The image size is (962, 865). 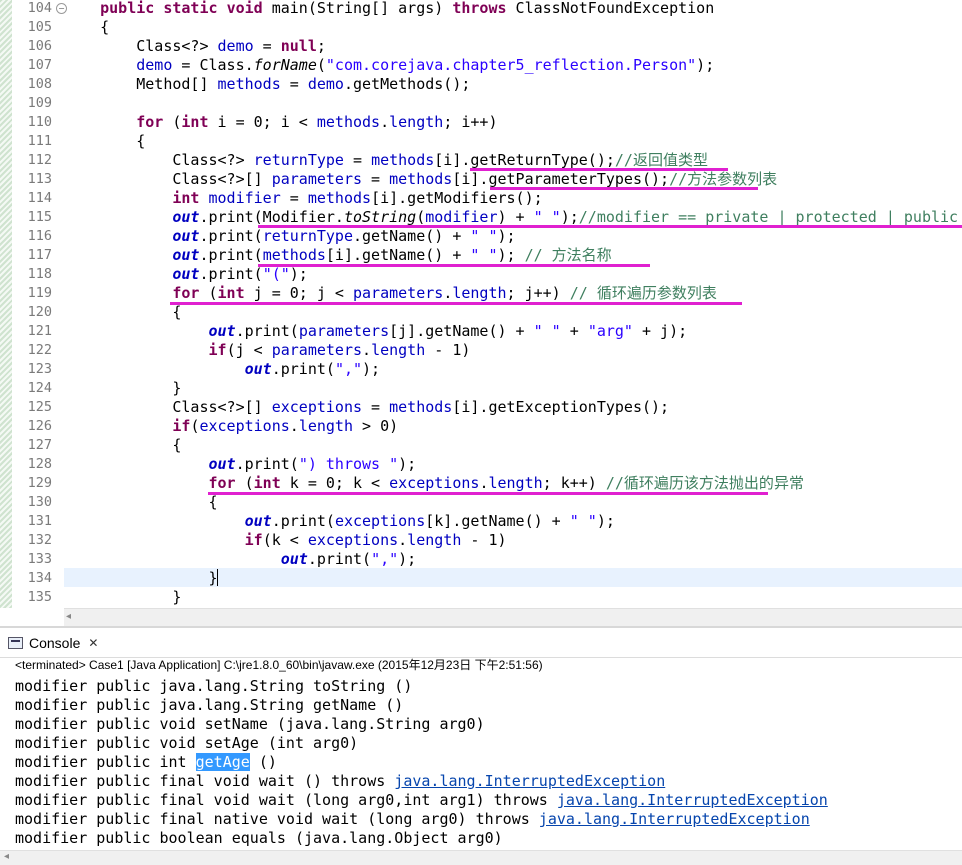 What do you see at coordinates (231, 426) in the screenshot?
I see `code-line: if(exceptions.length > 0)` at bounding box center [231, 426].